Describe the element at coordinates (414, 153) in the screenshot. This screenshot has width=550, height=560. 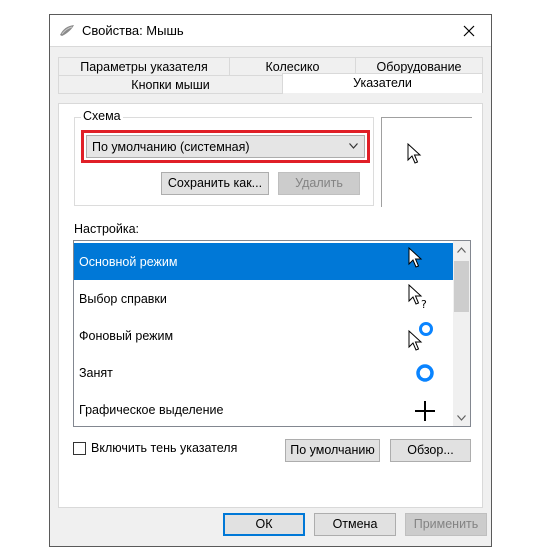
I see `arrow-cursor-preview-icon` at that location.